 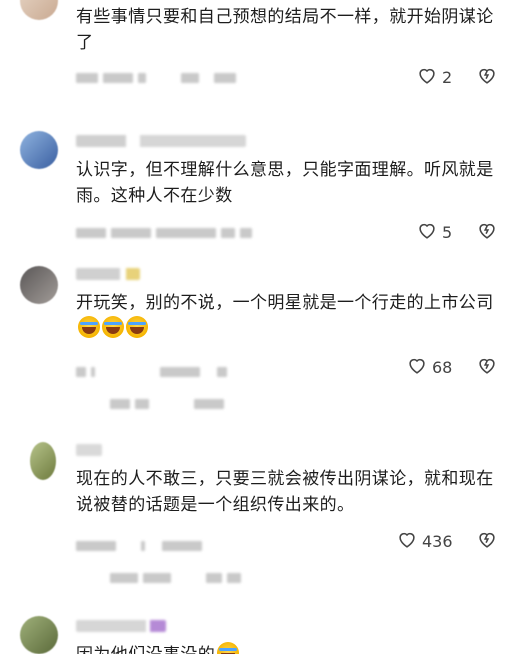 I want to click on comment-text: 开玩笑，别的不说，一个明星就是一个行走的上市公司, so click(x=286, y=316).